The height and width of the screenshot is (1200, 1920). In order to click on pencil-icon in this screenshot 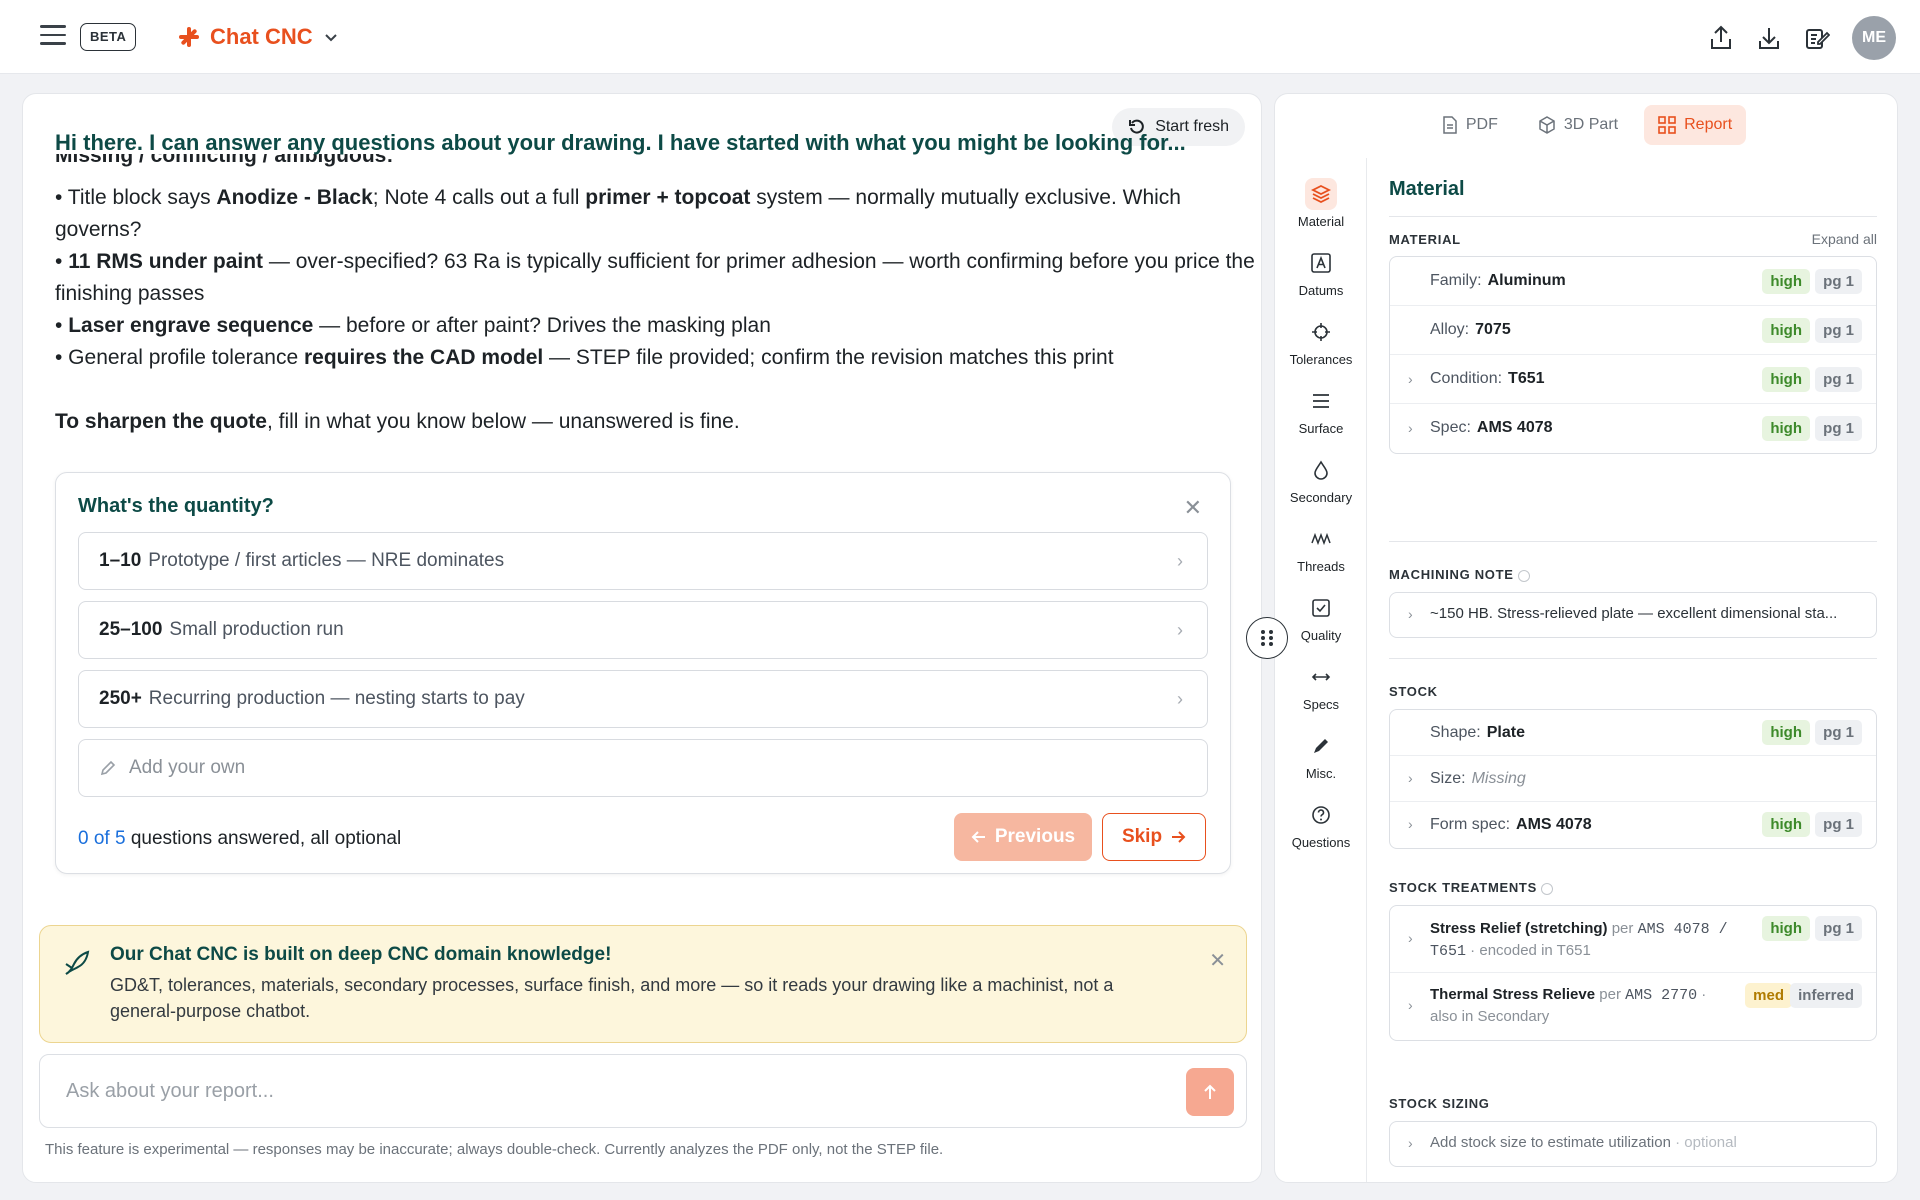, I will do `click(108, 768)`.